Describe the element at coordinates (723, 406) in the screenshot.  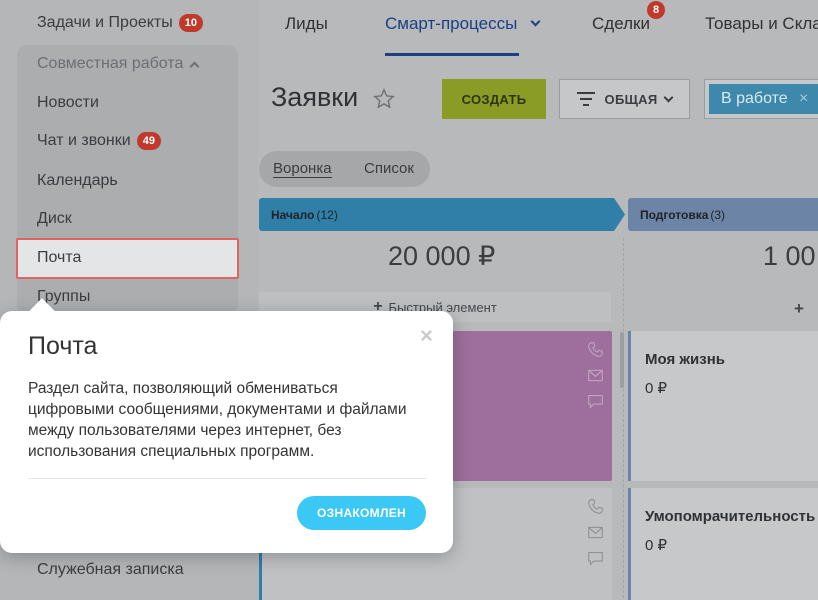
I see `kanban-card: Моя жизнь 0 ₽` at that location.